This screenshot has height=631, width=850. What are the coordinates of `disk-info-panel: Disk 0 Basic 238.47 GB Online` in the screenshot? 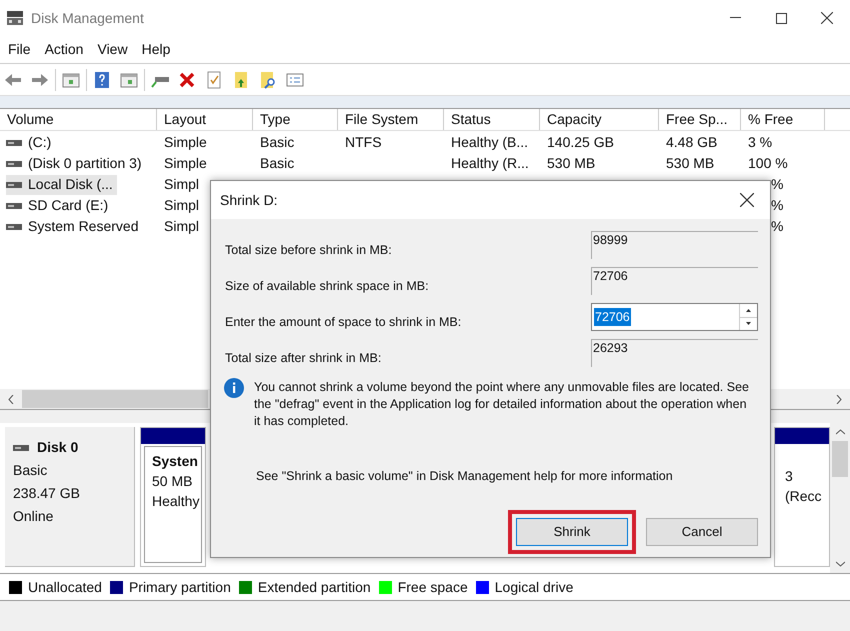 It's located at (70, 497).